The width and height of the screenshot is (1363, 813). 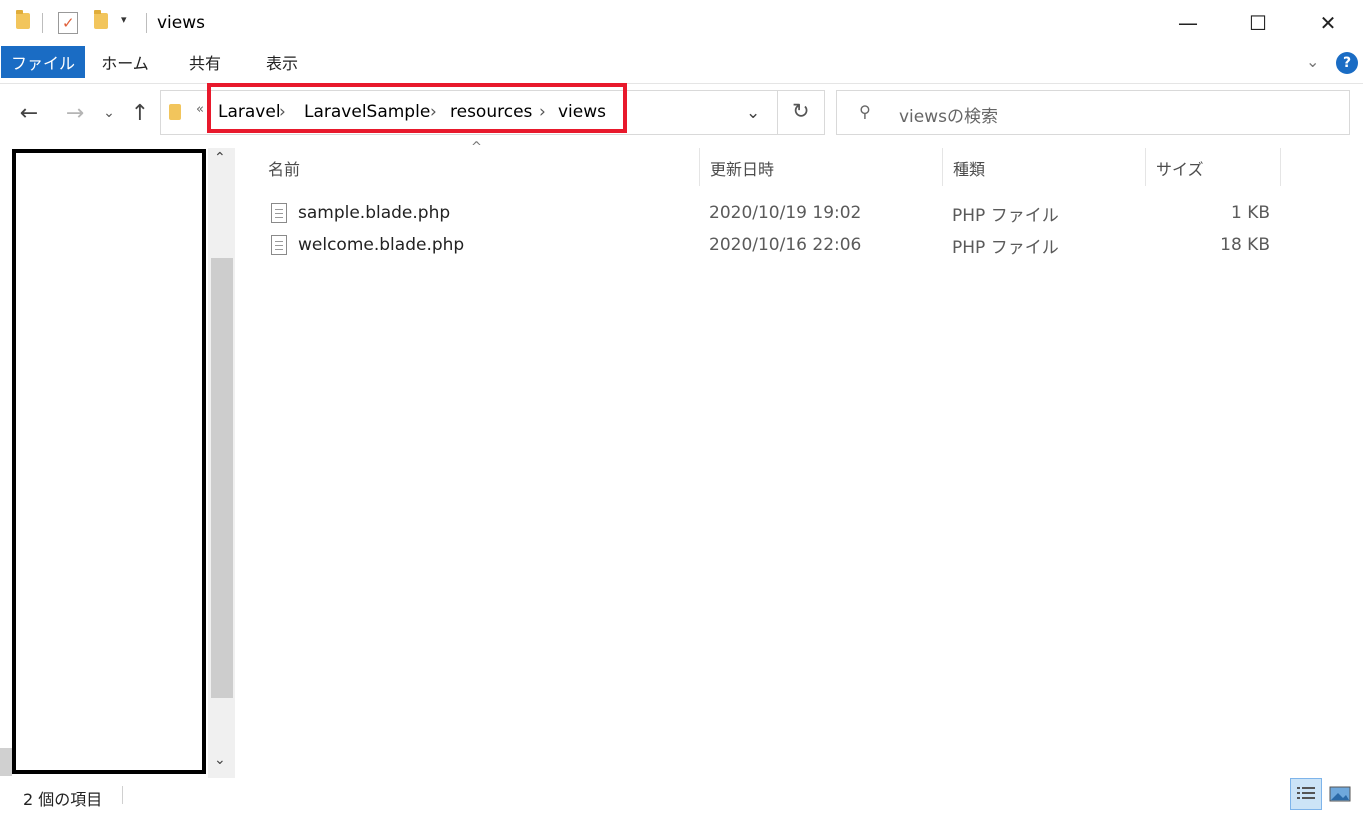 I want to click on overflow-icon: «, so click(x=200, y=109).